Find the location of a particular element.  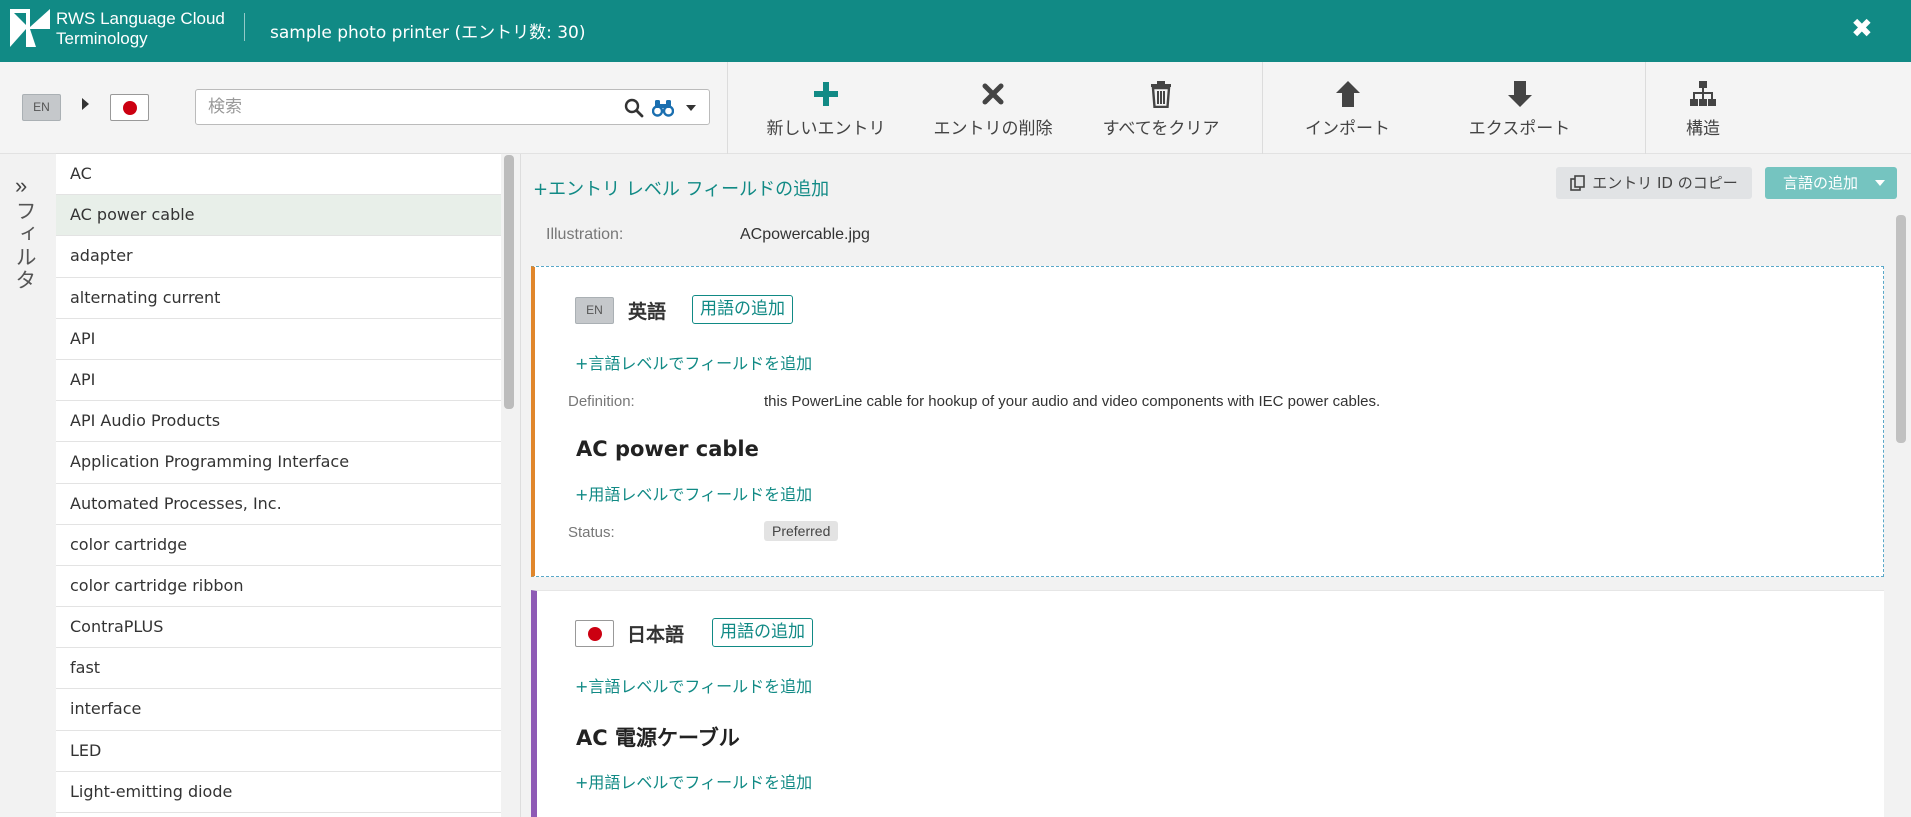

copy-entry-id-label: エントリ ID のコピー is located at coordinates (1665, 183).